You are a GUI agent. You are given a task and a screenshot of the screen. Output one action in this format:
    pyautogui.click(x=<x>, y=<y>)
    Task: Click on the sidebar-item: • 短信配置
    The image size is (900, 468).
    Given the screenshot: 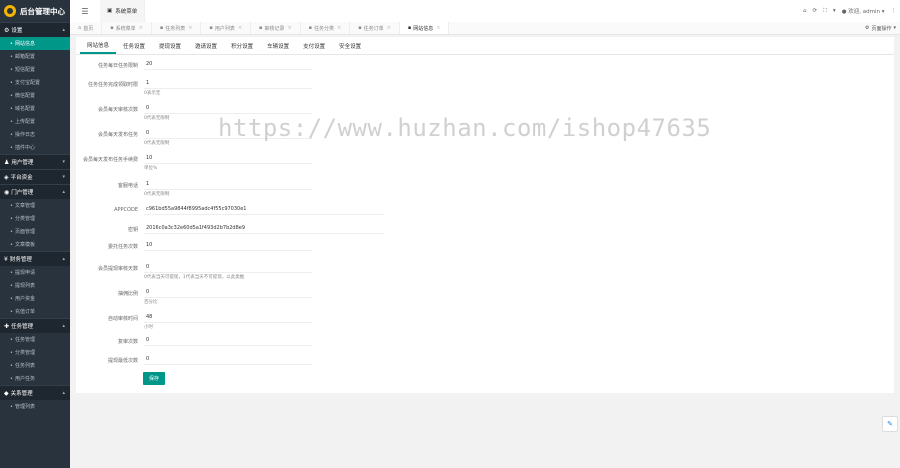 What is the action you would take?
    pyautogui.click(x=35, y=69)
    